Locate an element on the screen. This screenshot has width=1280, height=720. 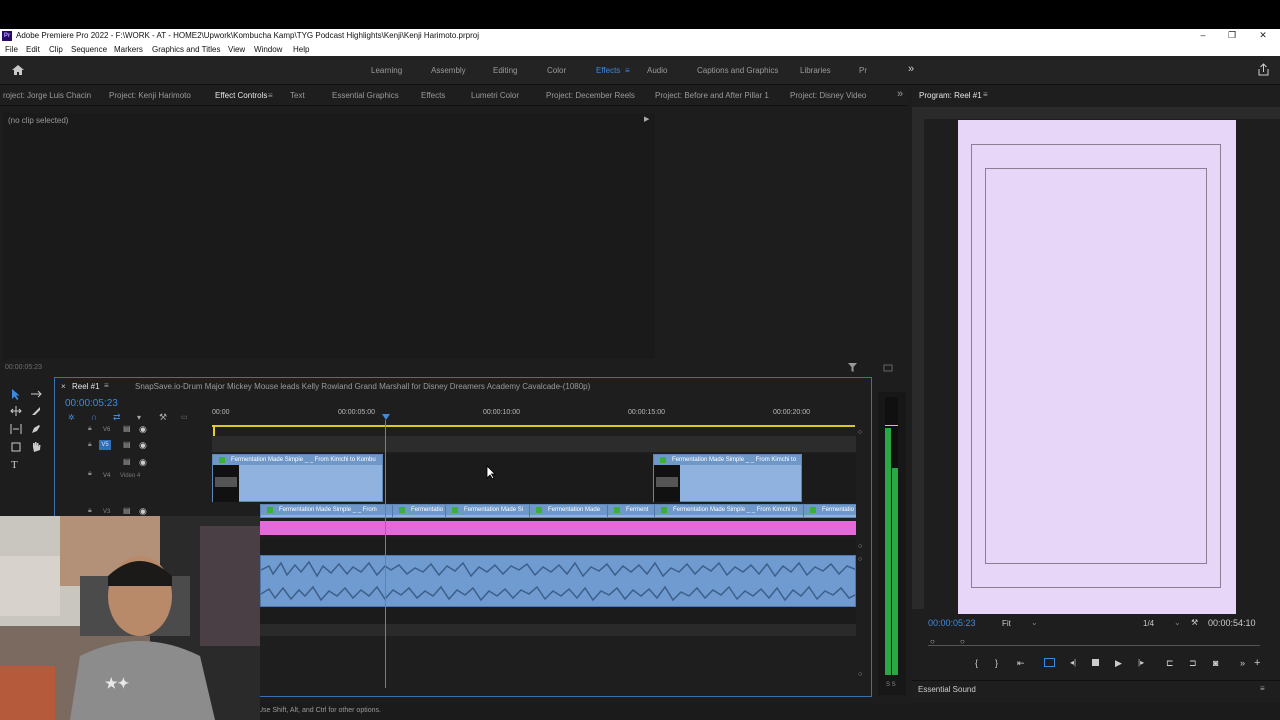
slip-tool-icon is located at coordinates (16, 429).